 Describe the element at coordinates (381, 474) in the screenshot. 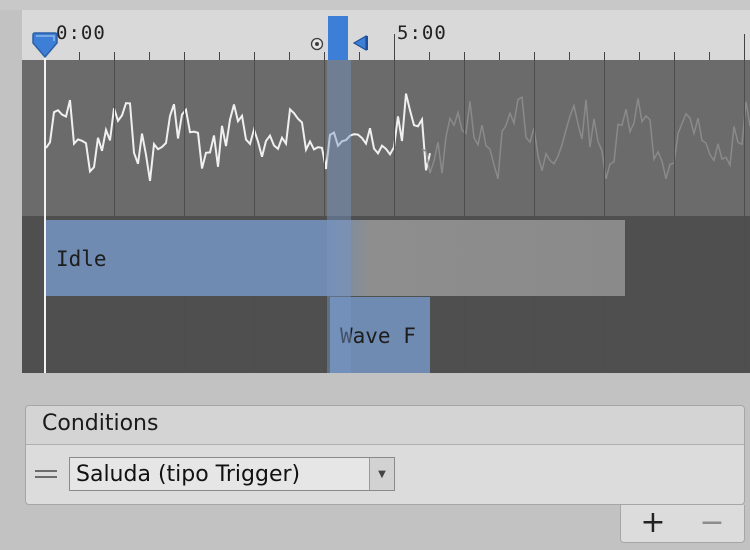

I see `dropdown-arrow-icon: ▼` at that location.